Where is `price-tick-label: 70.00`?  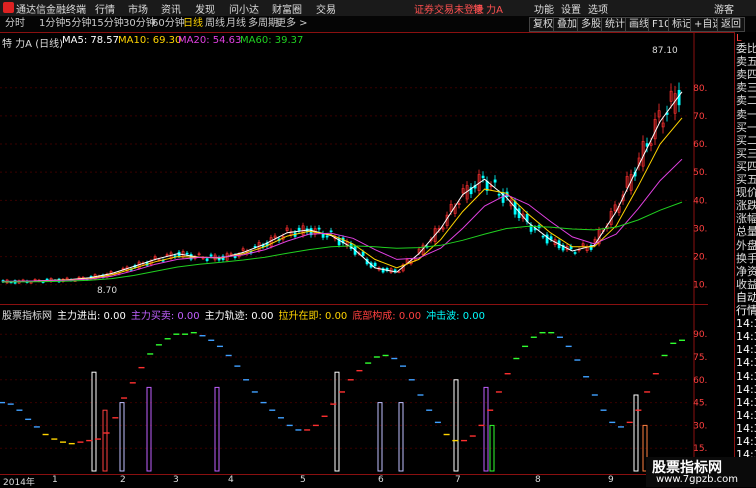 price-tick-label: 70.00 is located at coordinates (700, 117).